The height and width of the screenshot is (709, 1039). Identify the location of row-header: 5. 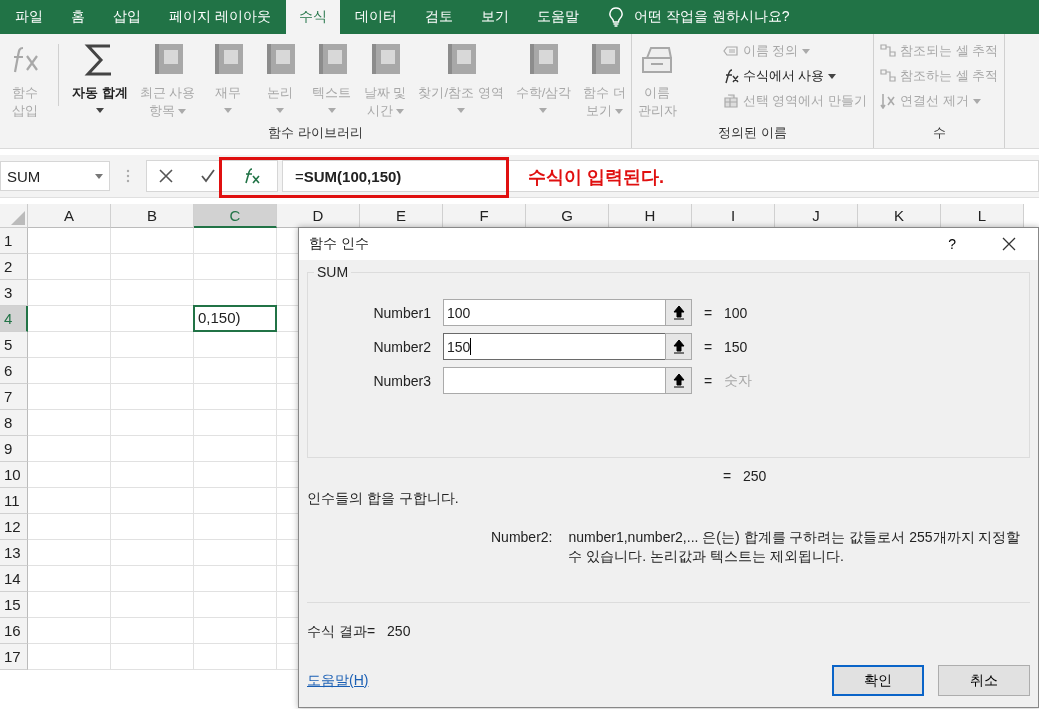
(14, 345).